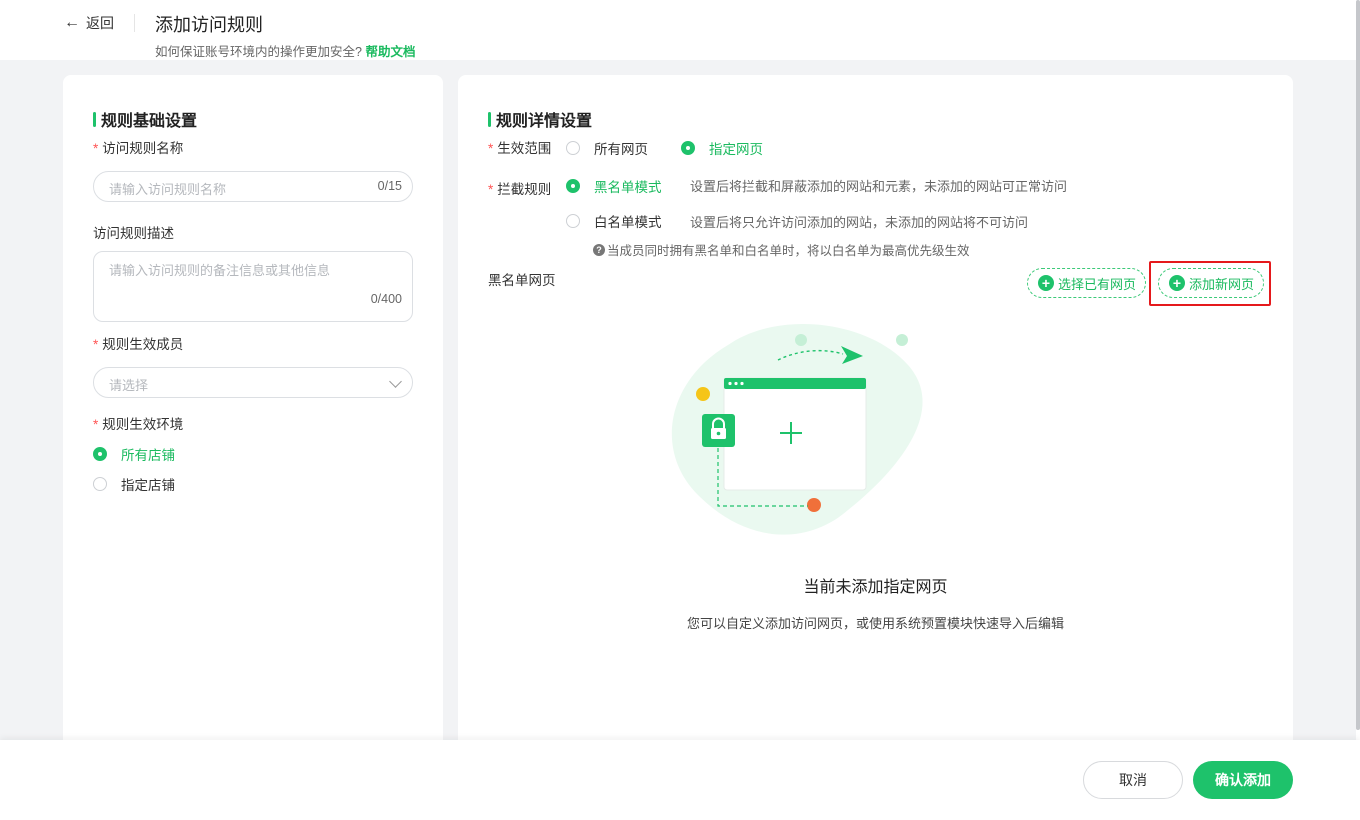 The height and width of the screenshot is (820, 1360). I want to click on help-doc-link: 帮助文档, so click(390, 52).